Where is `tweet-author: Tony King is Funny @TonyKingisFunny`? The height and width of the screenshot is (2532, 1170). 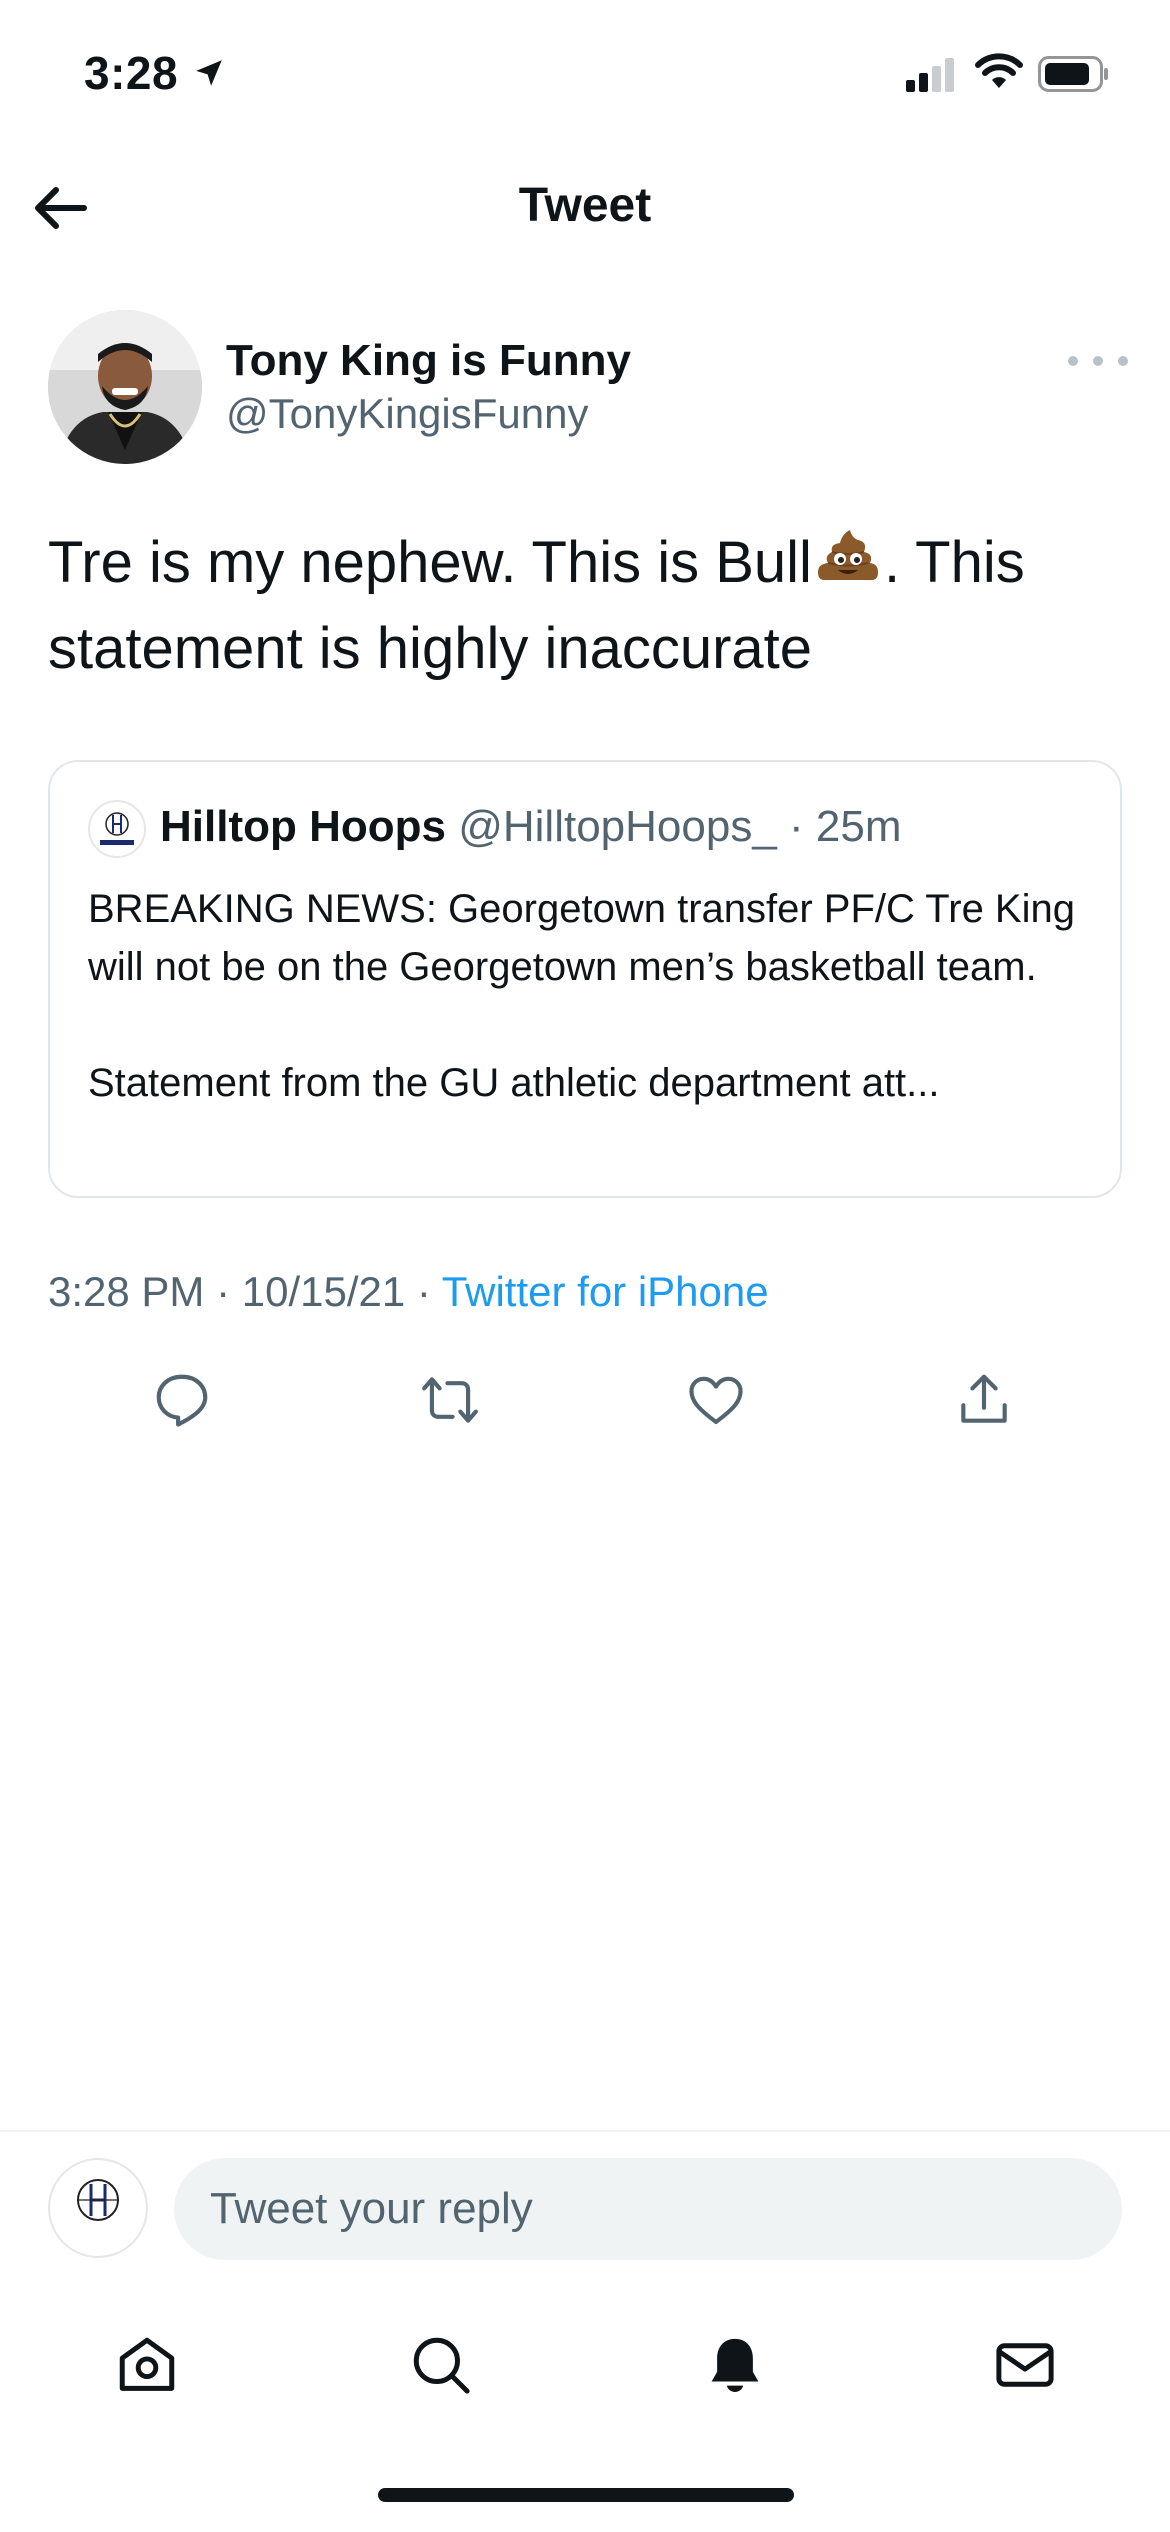
tweet-author: Tony King is Funny @TonyKingisFunny is located at coordinates (588, 388).